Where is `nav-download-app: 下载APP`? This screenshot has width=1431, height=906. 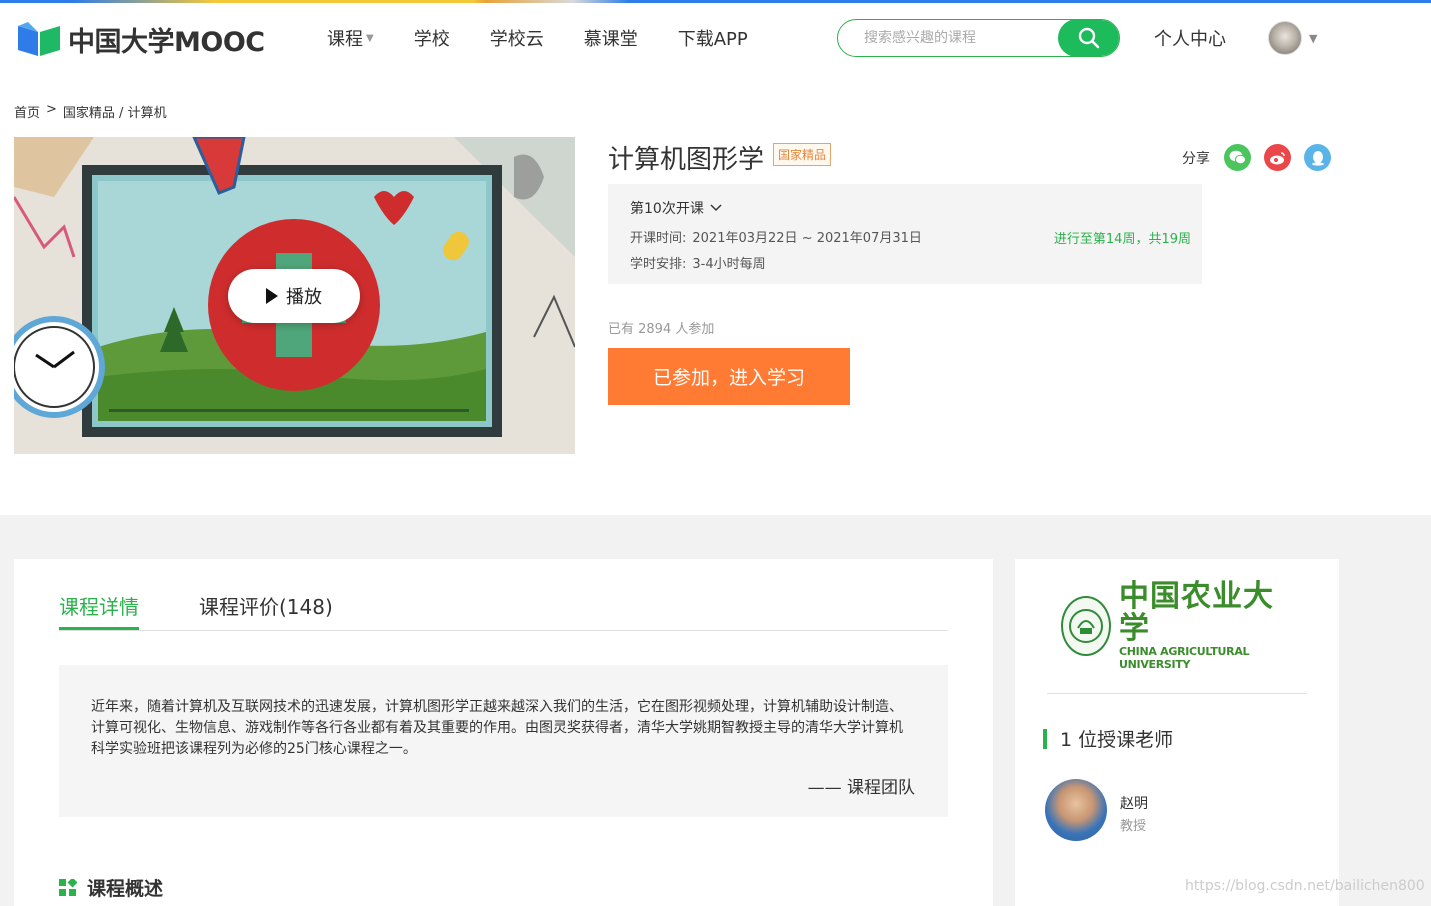
nav-download-app: 下载APP is located at coordinates (713, 38).